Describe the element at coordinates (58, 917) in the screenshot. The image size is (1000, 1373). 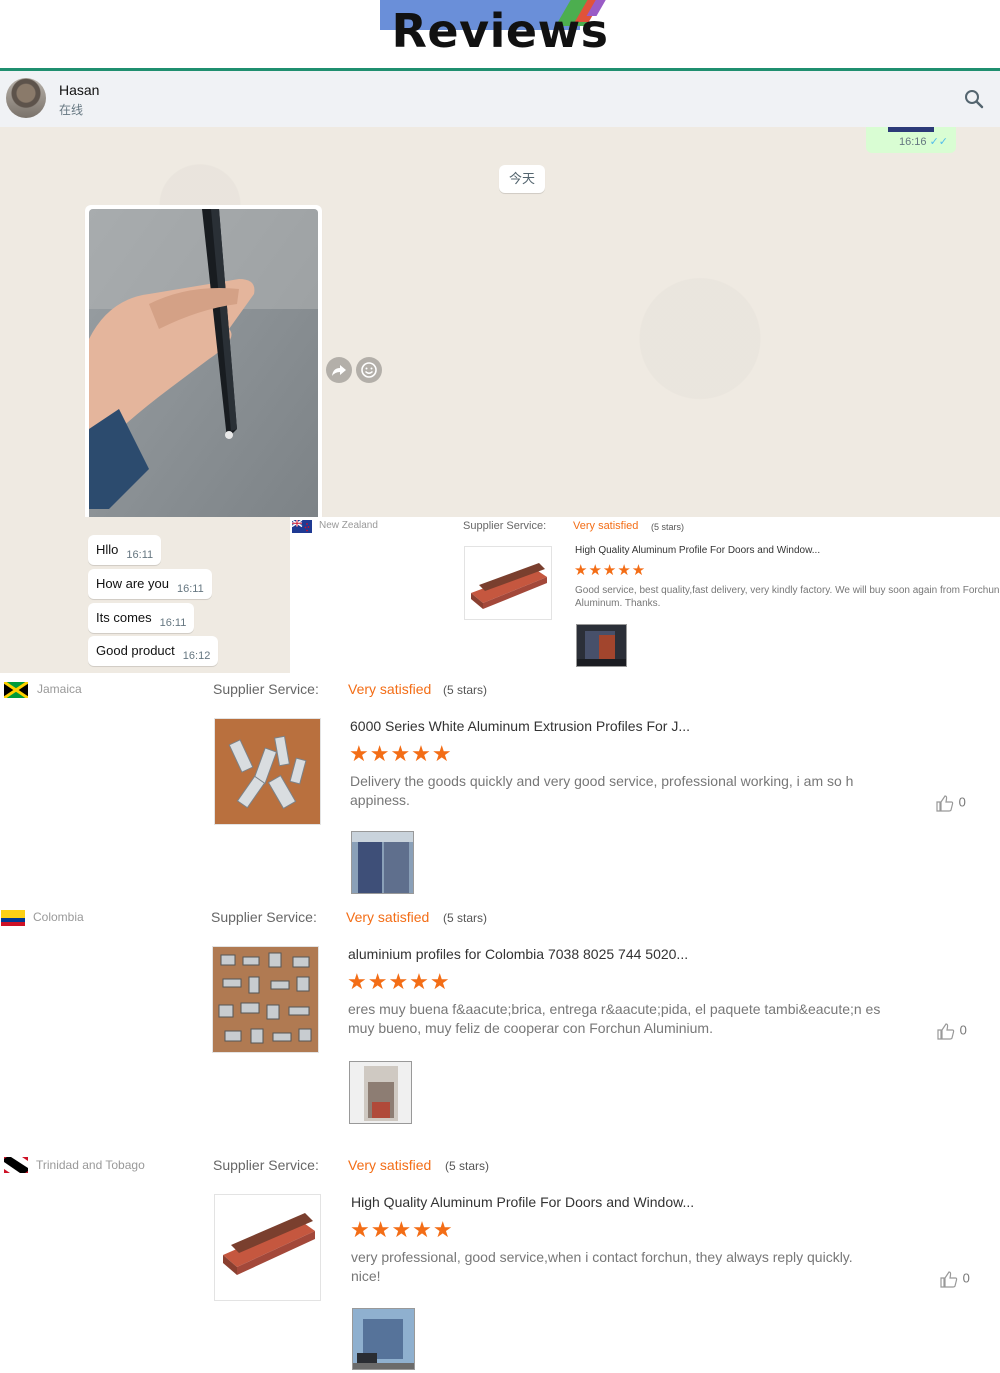
I see `reviewer-country: Colombia` at that location.